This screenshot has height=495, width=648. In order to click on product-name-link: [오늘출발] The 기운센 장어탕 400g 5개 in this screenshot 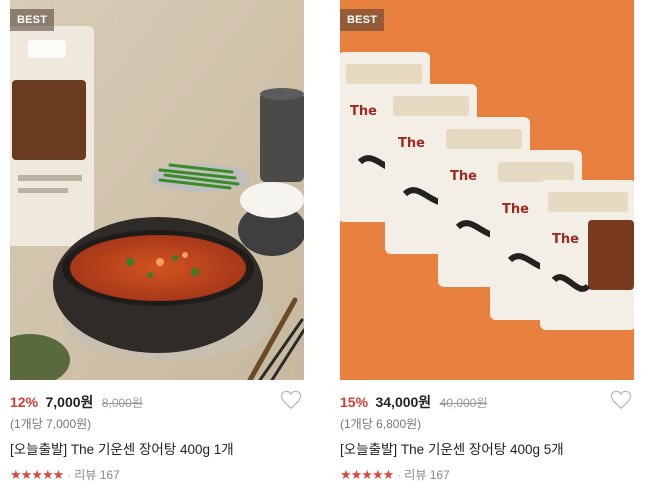, I will do `click(487, 450)`.